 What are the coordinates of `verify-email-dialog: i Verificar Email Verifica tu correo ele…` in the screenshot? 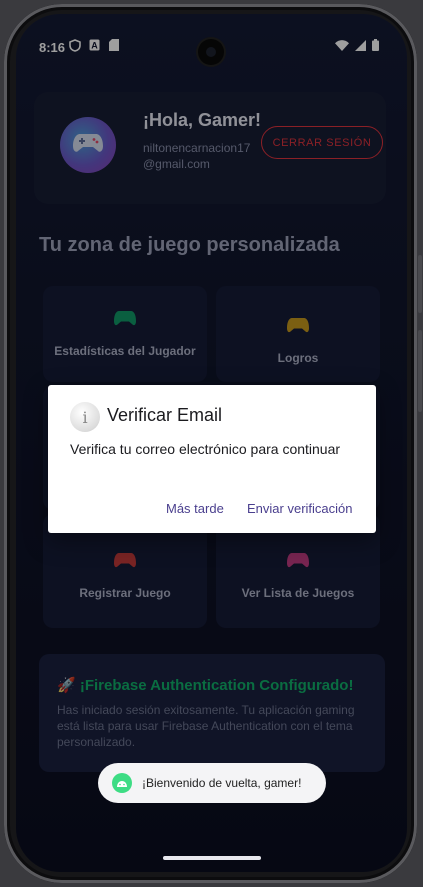 It's located at (212, 459).